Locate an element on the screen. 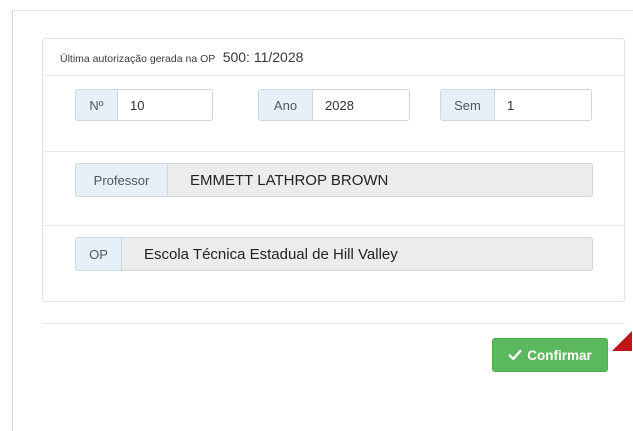  footer-divider is located at coordinates (333, 323).